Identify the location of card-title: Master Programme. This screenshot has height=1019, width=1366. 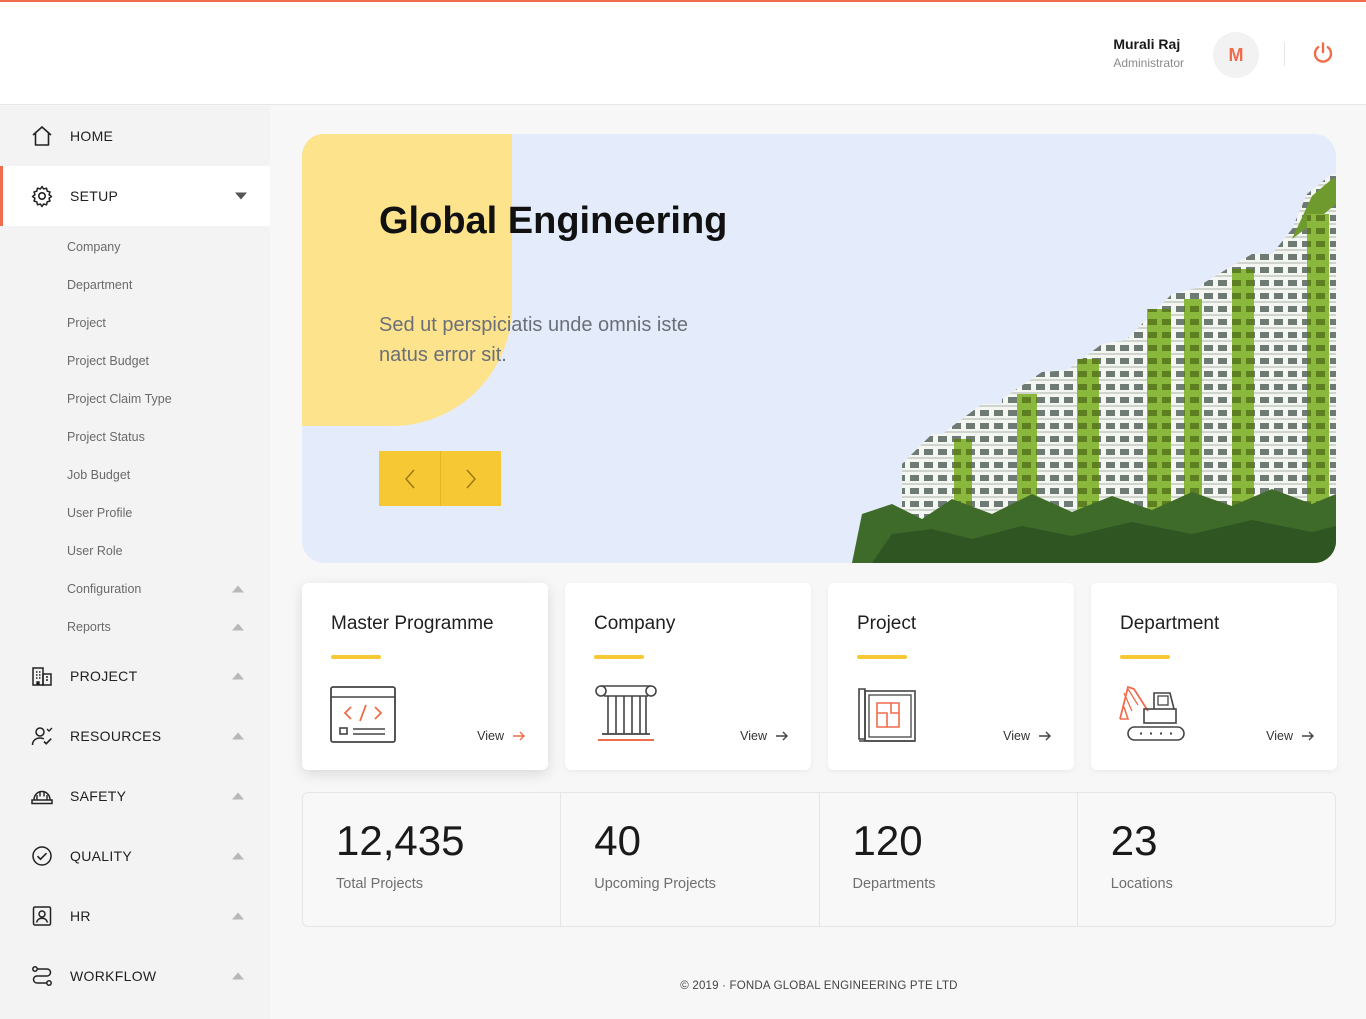
(412, 623).